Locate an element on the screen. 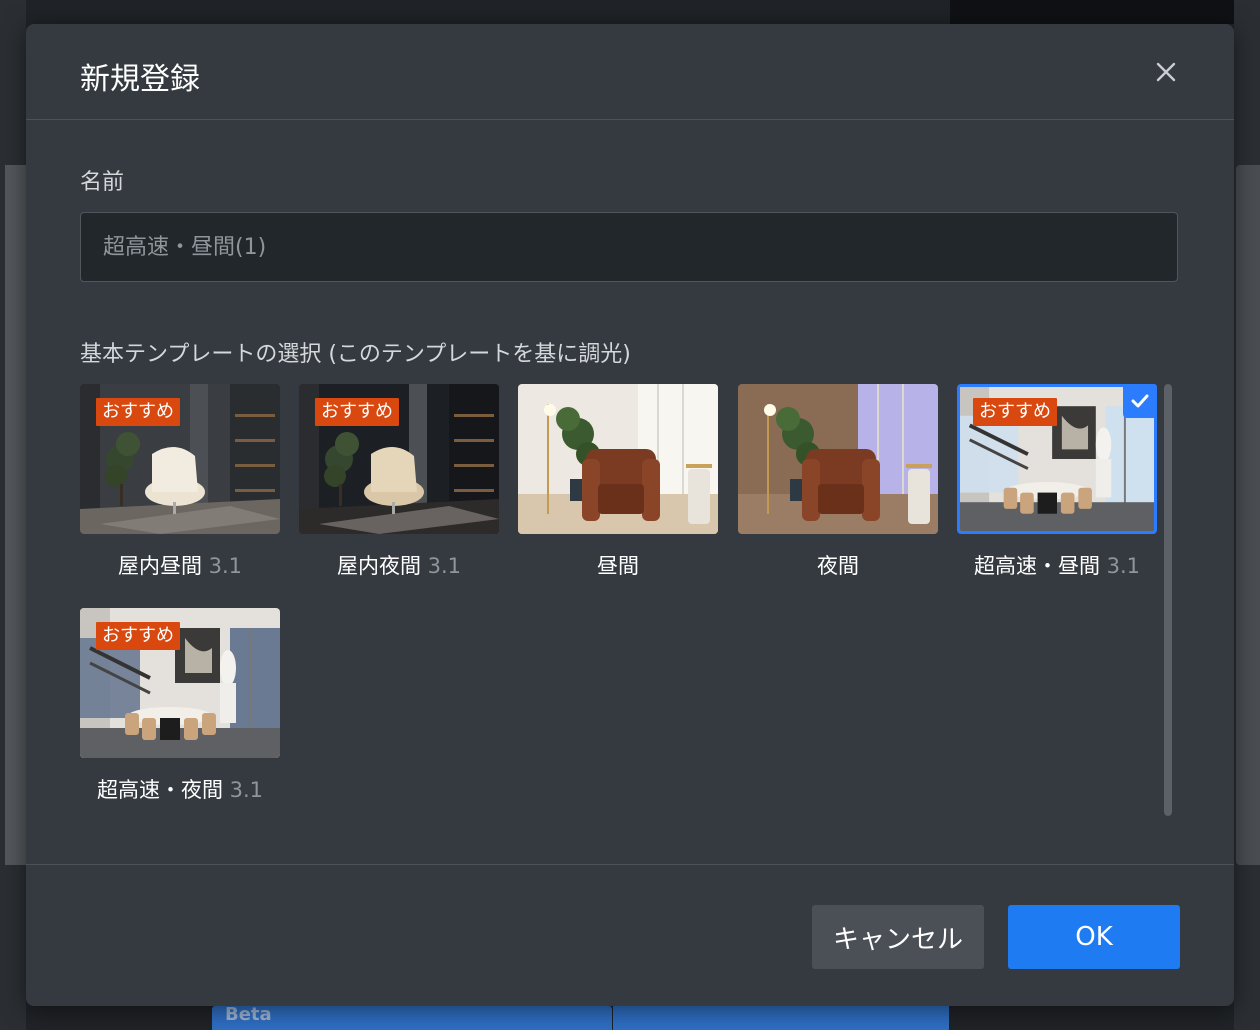 The image size is (1260, 1030). background-beta-label: Beta is located at coordinates (248, 1014).